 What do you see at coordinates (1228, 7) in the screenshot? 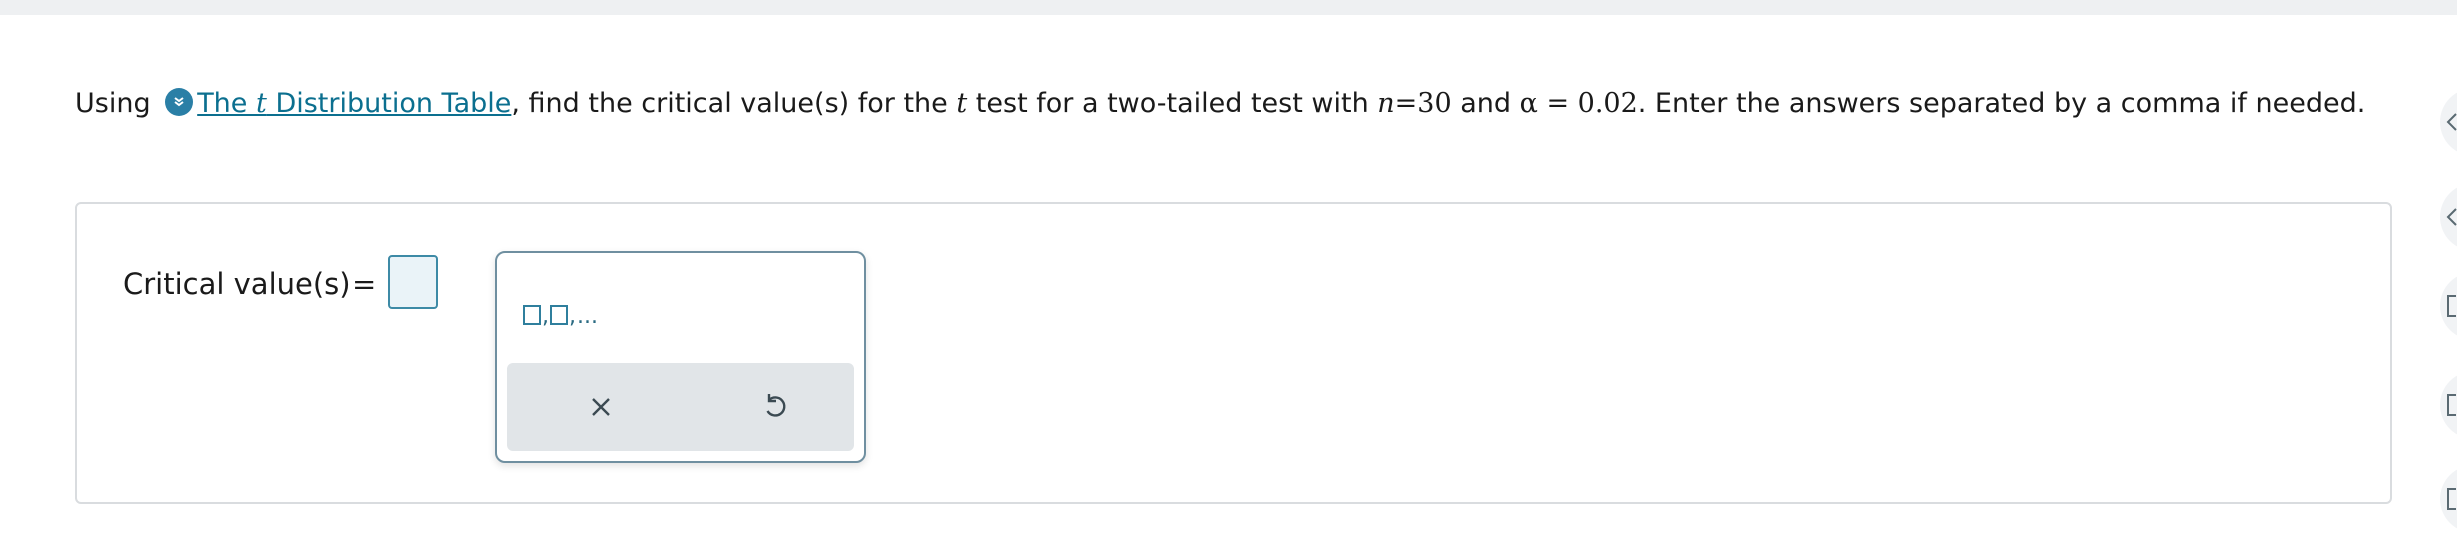
I see `top-strip` at bounding box center [1228, 7].